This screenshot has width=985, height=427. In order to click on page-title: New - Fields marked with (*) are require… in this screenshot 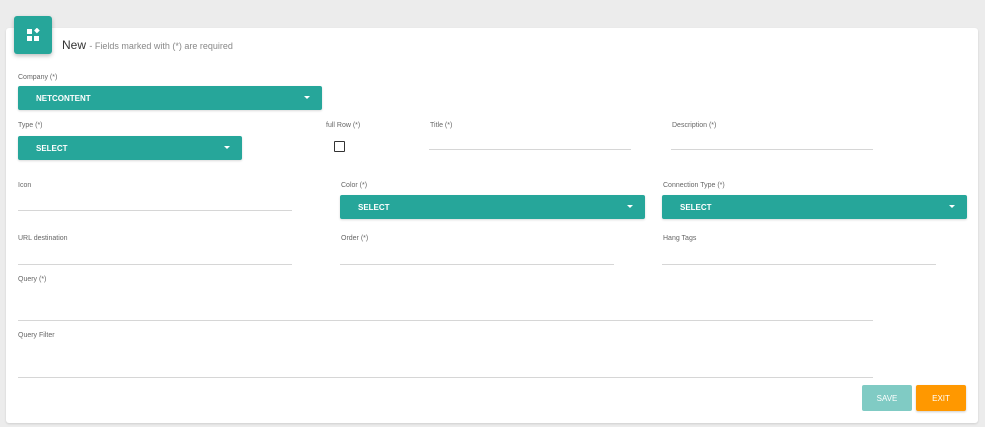, I will do `click(147, 45)`.